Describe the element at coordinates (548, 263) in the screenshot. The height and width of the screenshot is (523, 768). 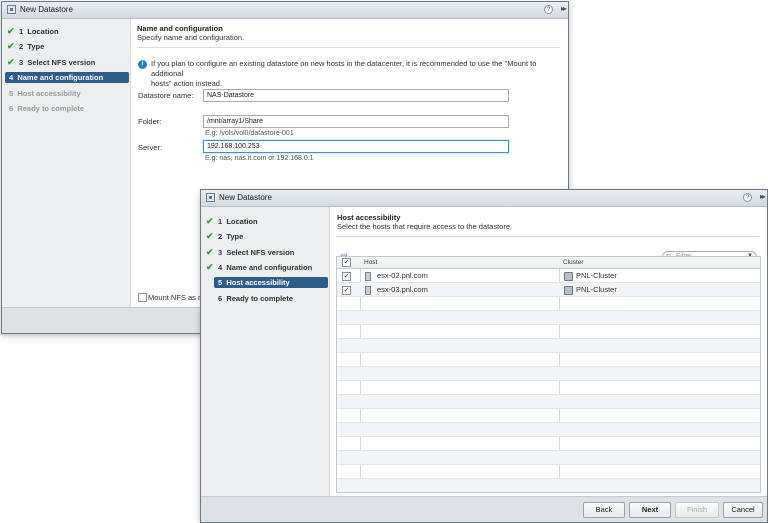
I see `grid-header: ✓ Host Cluster` at that location.